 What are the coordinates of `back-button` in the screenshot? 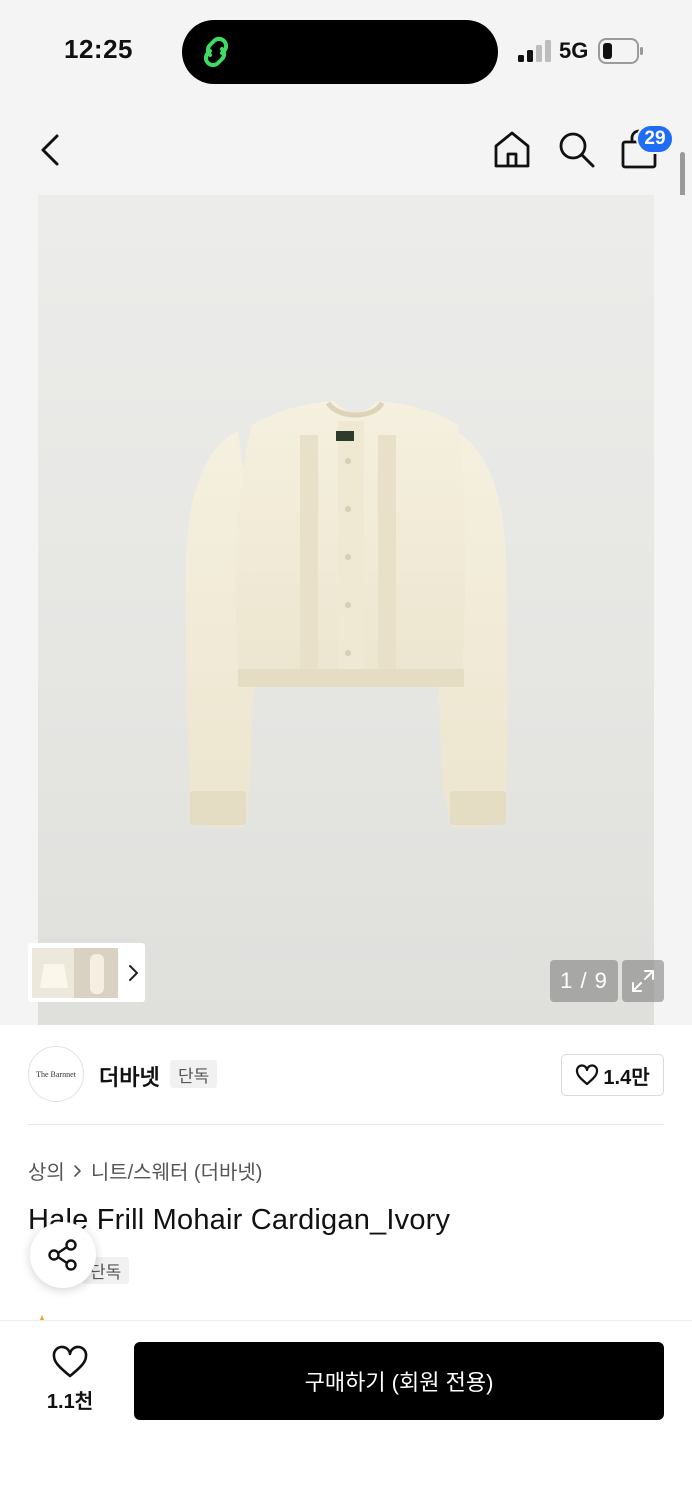 It's located at (50, 150).